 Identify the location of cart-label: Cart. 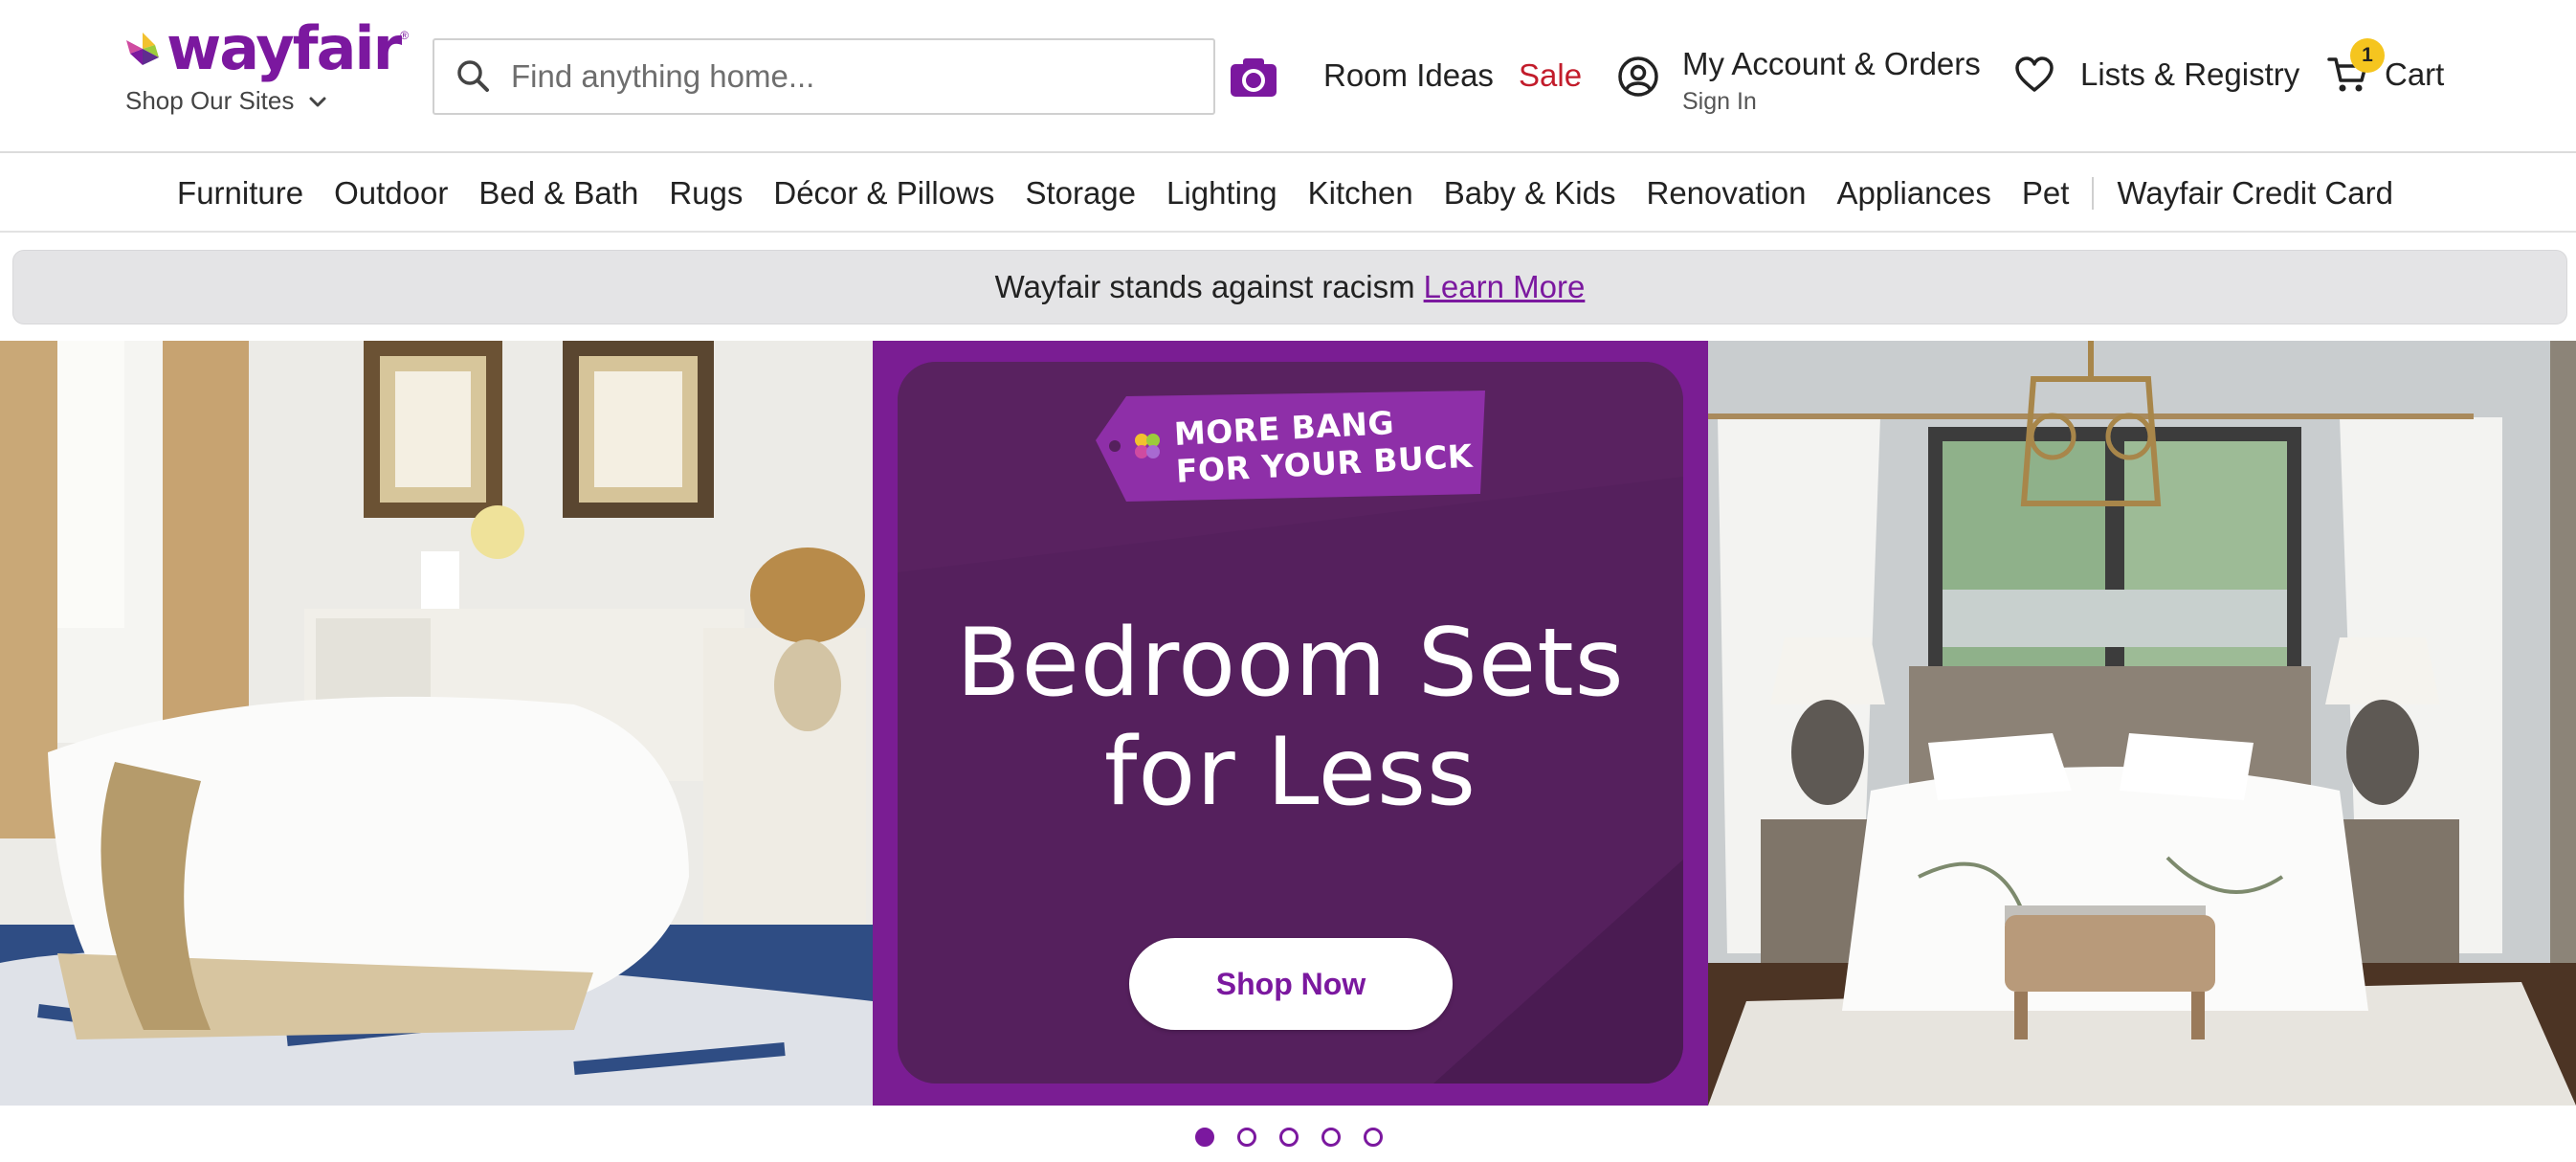
(2415, 74).